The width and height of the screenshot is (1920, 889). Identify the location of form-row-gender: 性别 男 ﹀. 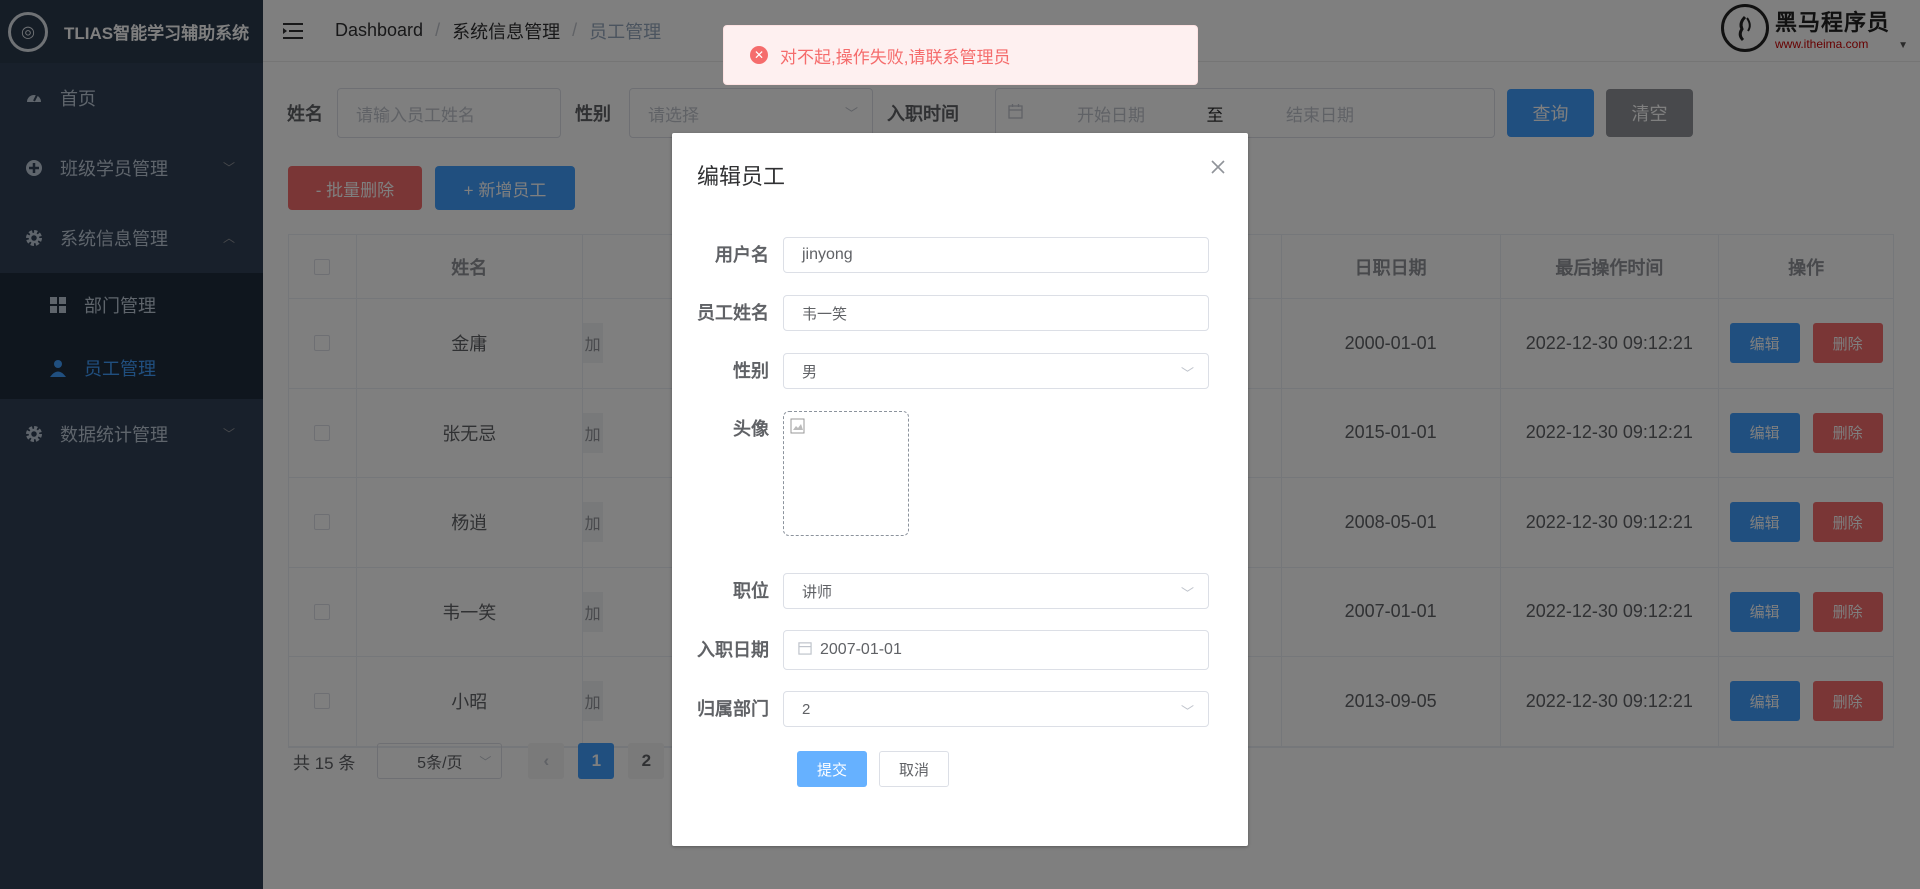
(940, 371).